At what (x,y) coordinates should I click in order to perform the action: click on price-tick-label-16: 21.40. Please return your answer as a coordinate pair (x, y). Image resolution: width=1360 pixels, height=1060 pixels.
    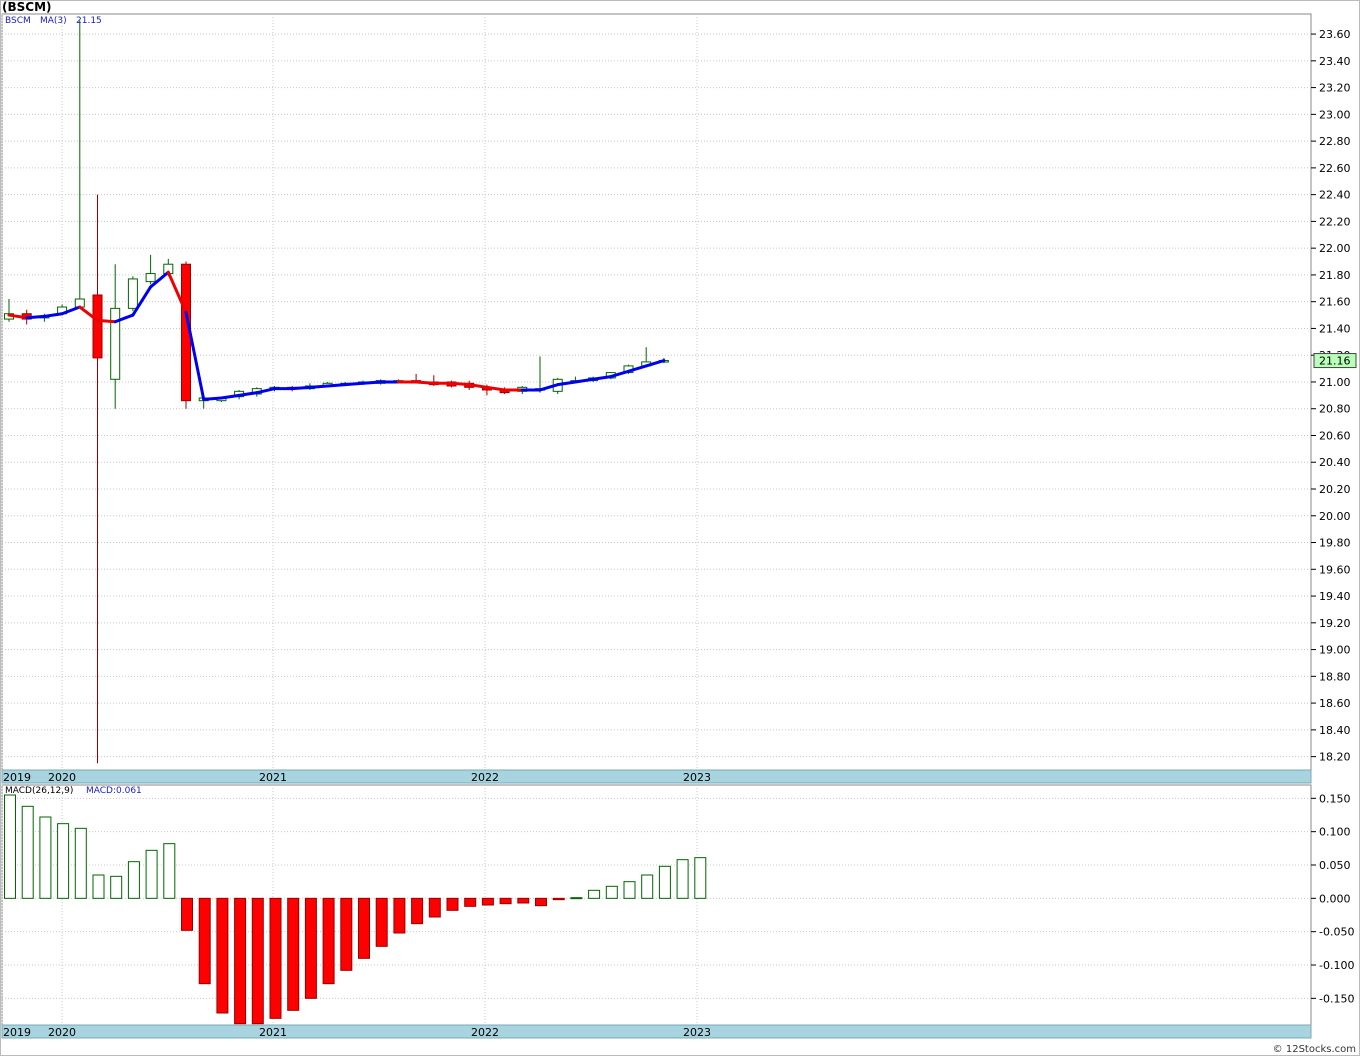
    Looking at the image, I should click on (1335, 328).